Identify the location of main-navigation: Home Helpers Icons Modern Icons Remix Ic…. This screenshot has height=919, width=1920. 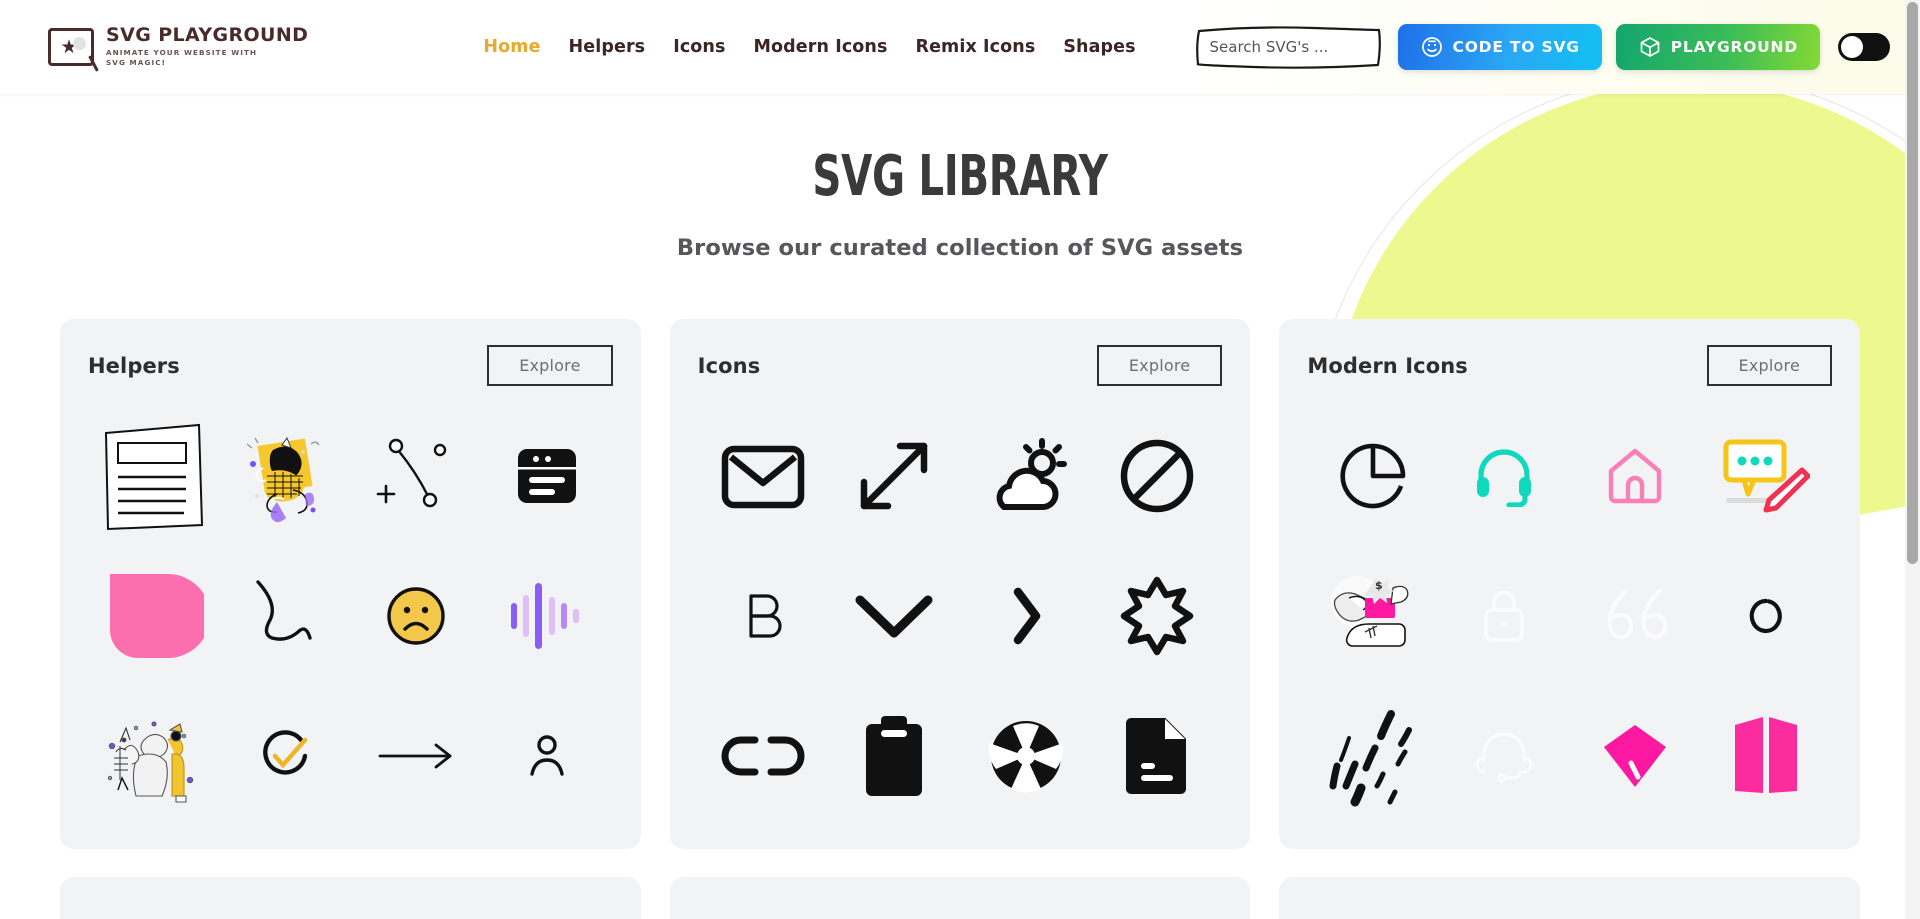
(809, 47).